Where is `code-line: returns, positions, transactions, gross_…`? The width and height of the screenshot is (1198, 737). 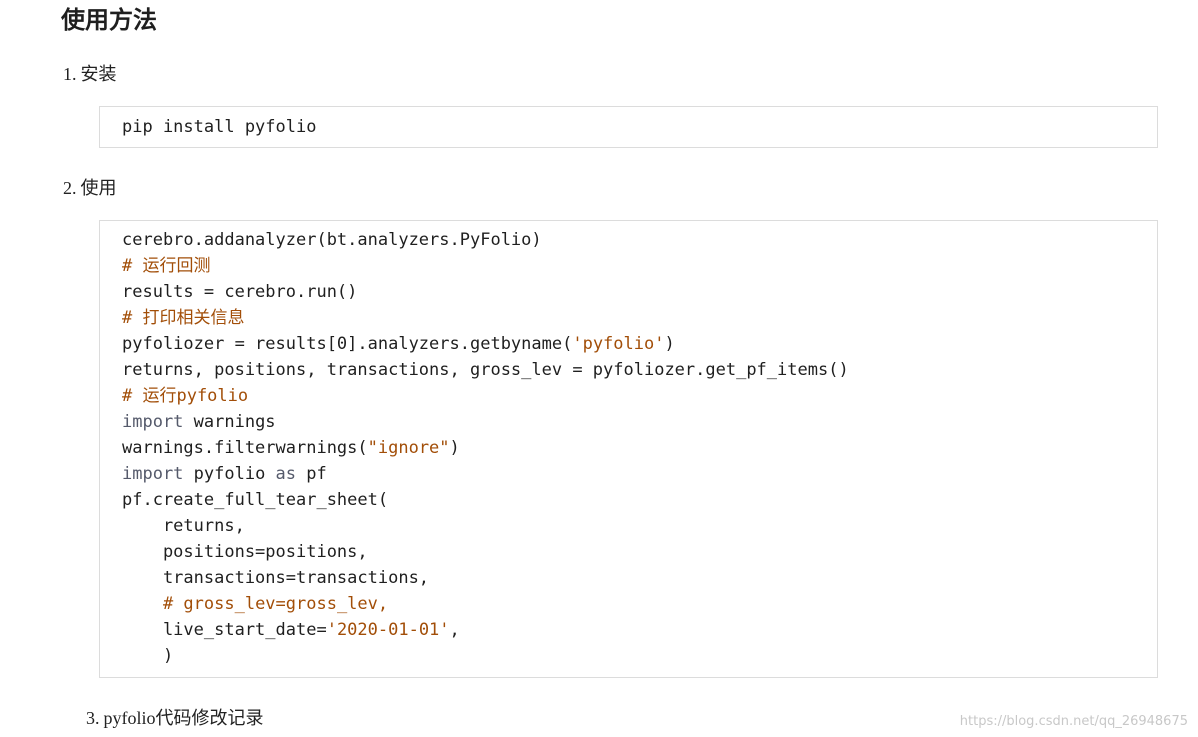
code-line: returns, positions, transactions, gross_… is located at coordinates (639, 370).